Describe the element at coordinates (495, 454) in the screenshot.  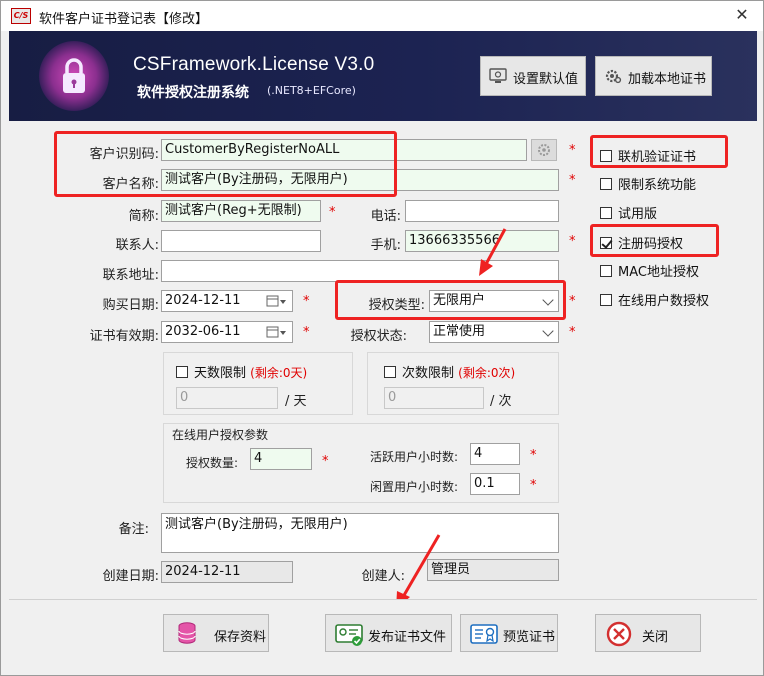
I see `active-hours-input: 4` at that location.